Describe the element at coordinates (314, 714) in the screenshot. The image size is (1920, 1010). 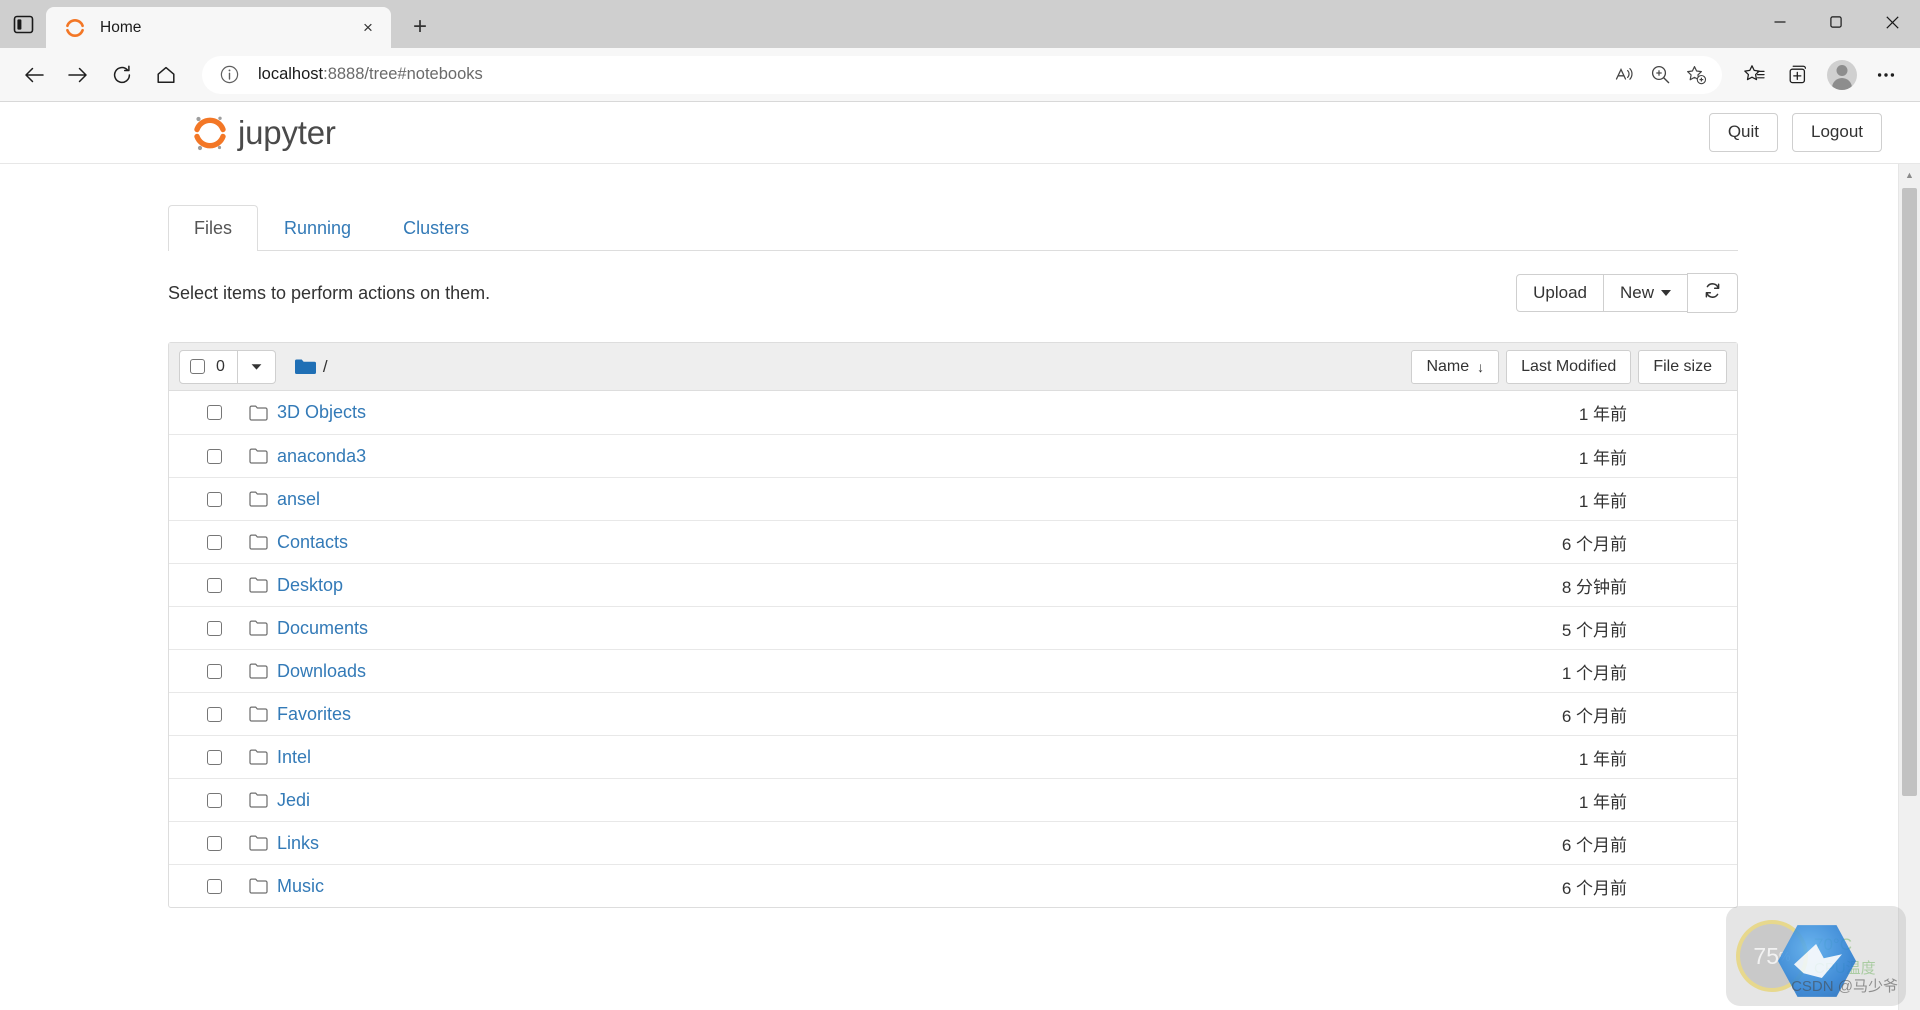
I see `file-name-link: Favorites` at that location.